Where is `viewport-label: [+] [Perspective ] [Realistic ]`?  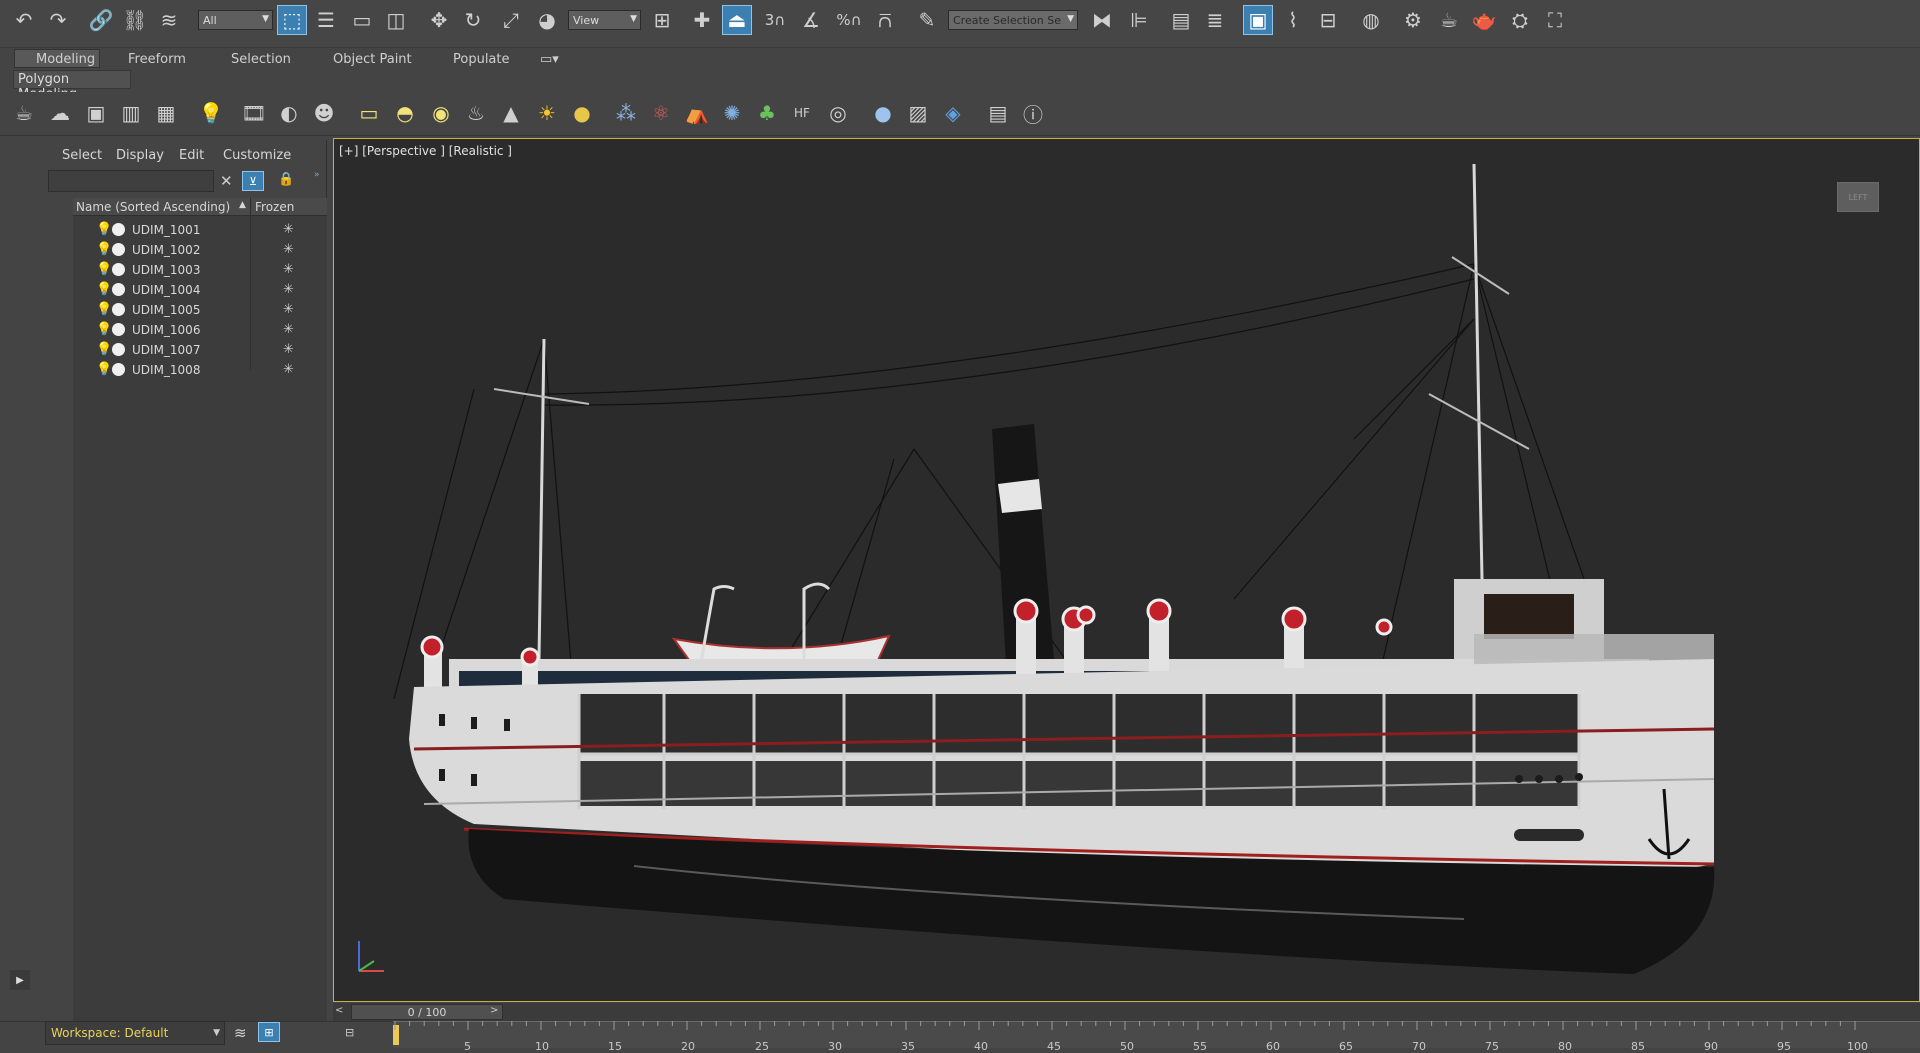 viewport-label: [+] [Perspective ] [Realistic ] is located at coordinates (425, 151).